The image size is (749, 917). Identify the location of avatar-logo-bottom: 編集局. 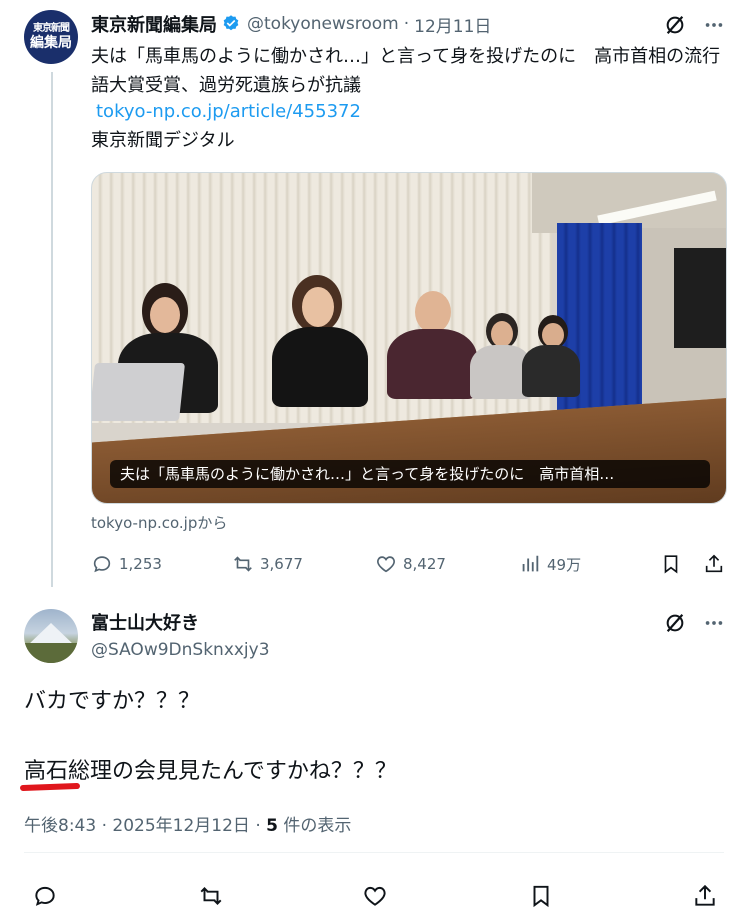
(51, 43).